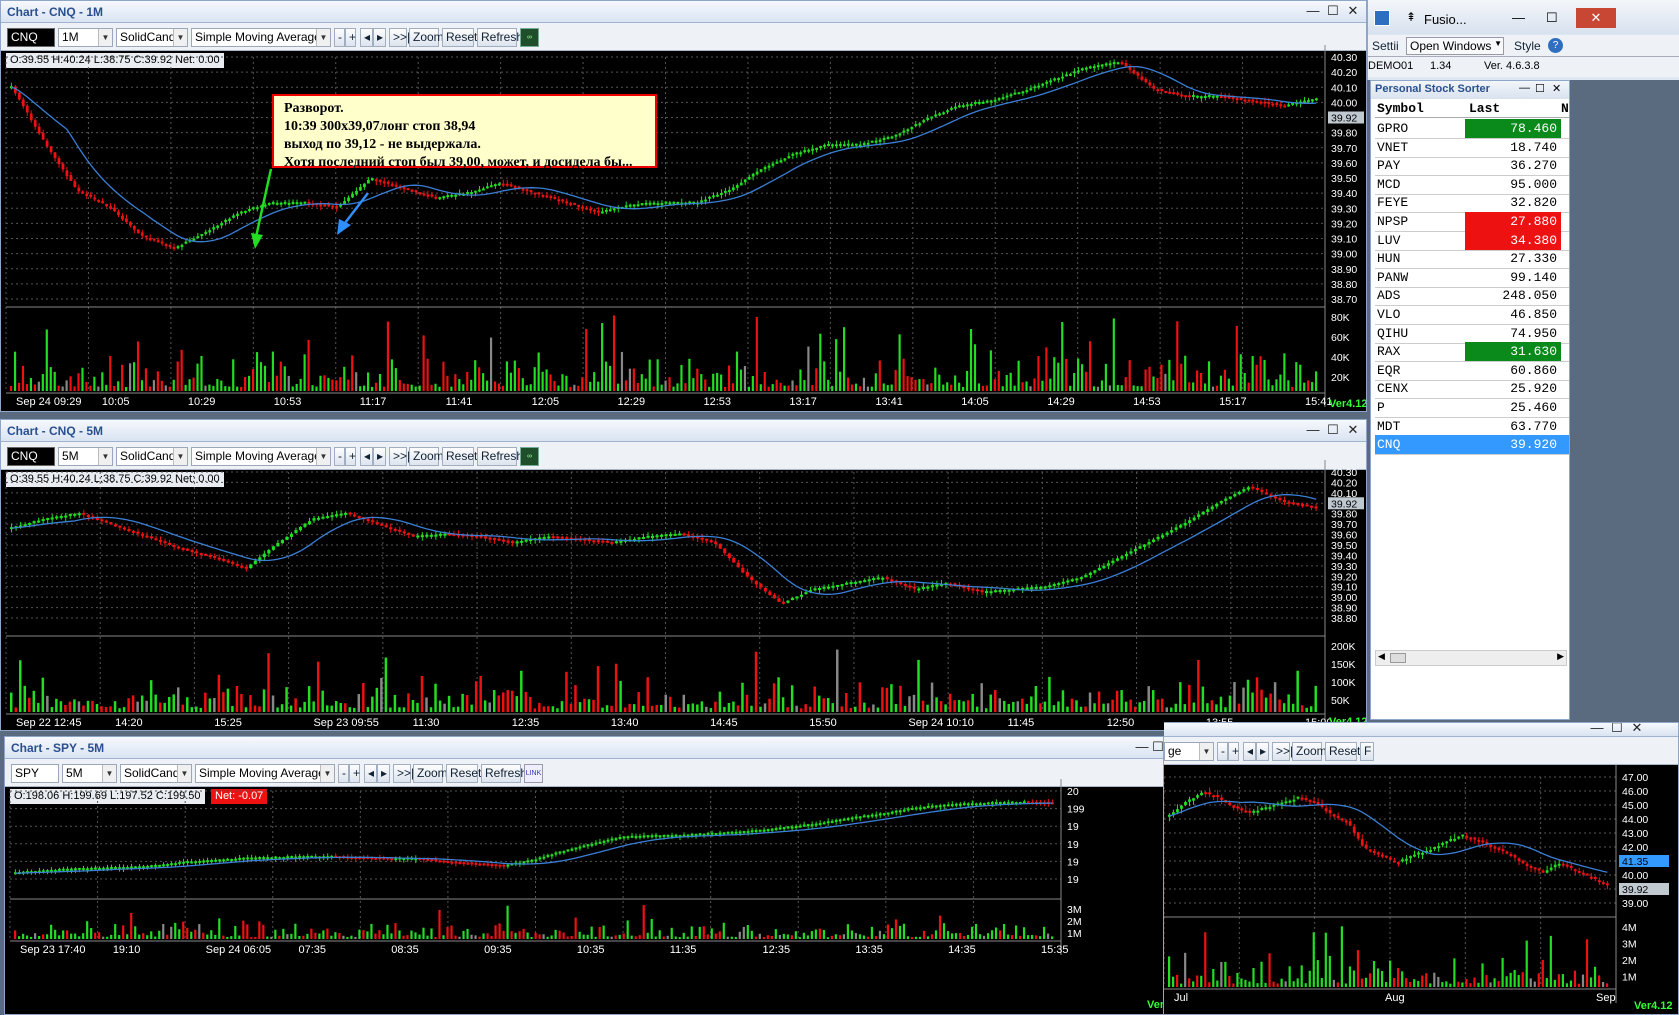 The image size is (1679, 1015). I want to click on title-bar: Chart - CNQ - 1M — ☐ ✕, so click(683, 12).